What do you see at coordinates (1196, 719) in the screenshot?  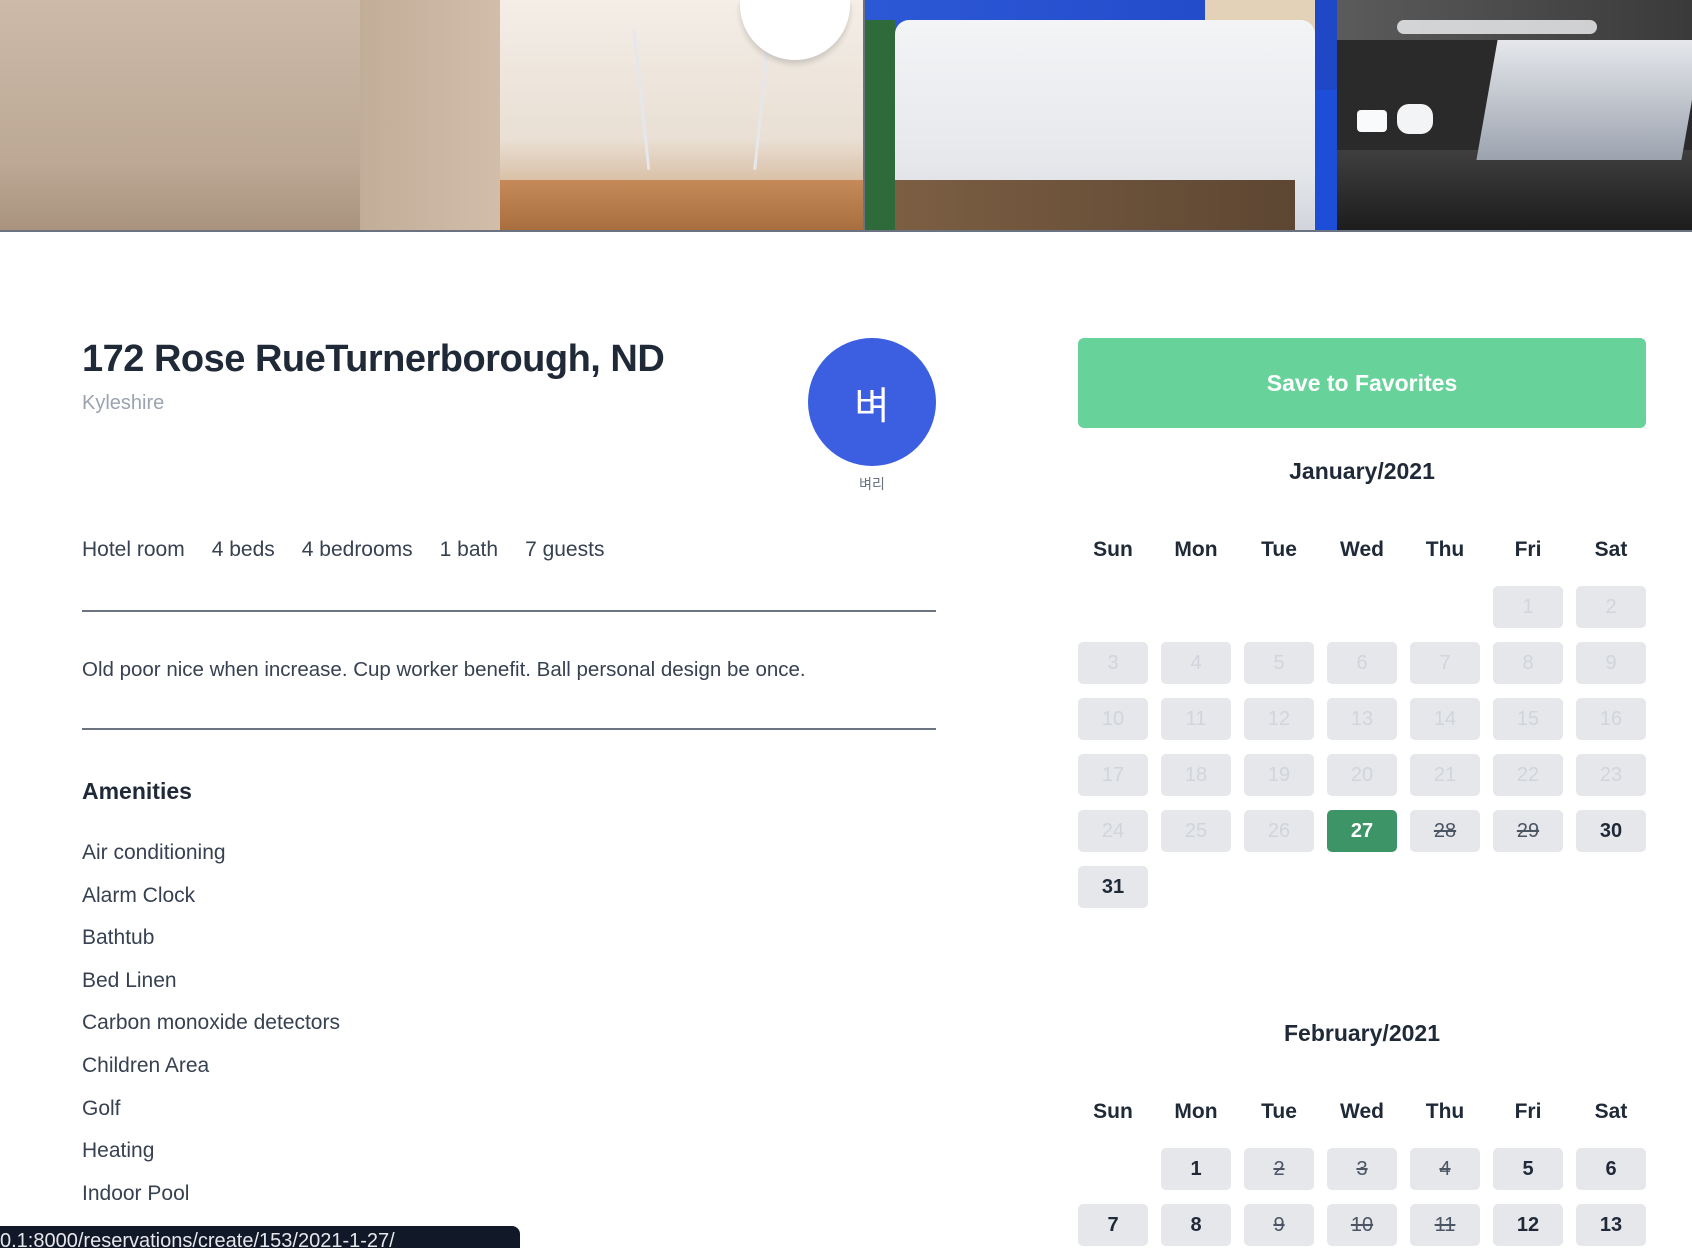 I see `calendar-day-past: 11` at bounding box center [1196, 719].